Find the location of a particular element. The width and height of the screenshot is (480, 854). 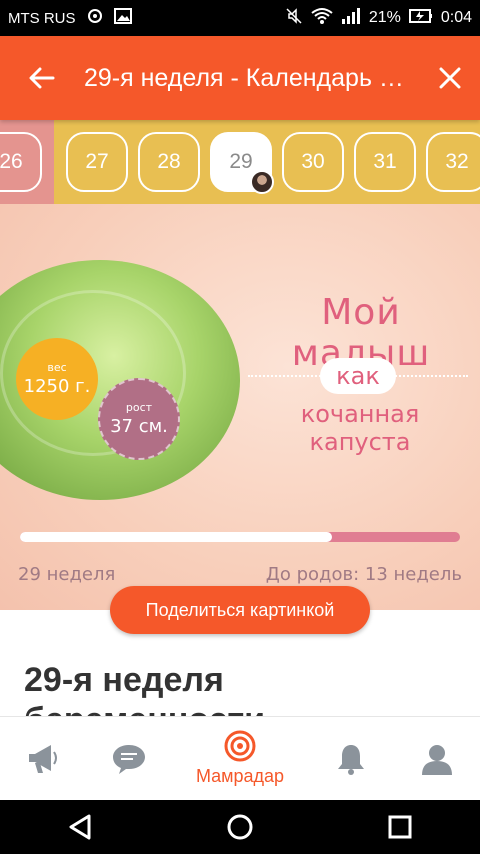

system-navigation-bar is located at coordinates (240, 827).